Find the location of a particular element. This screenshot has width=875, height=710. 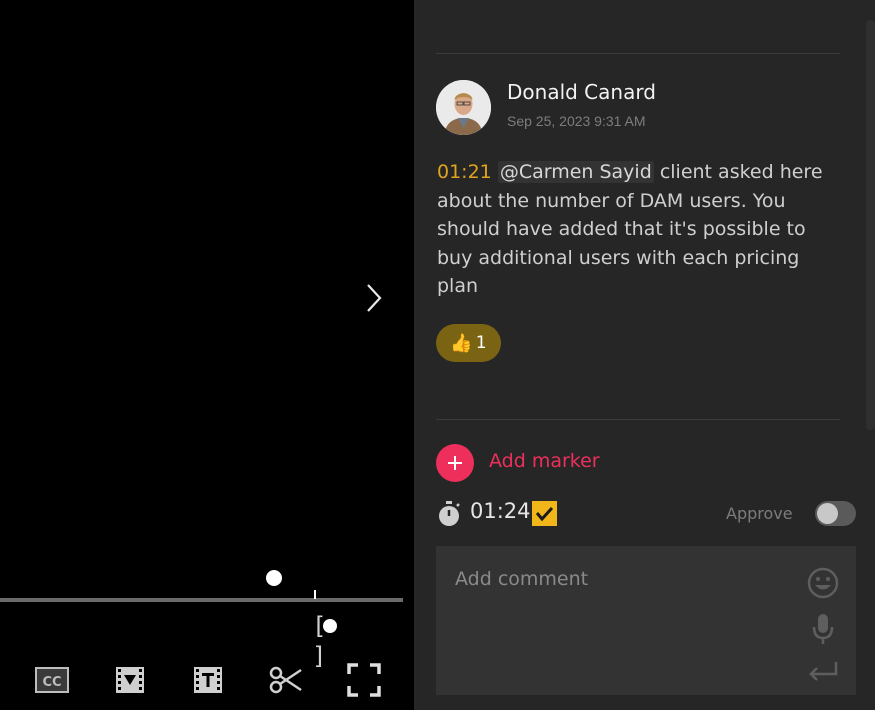

text-marker-button is located at coordinates (208, 680).